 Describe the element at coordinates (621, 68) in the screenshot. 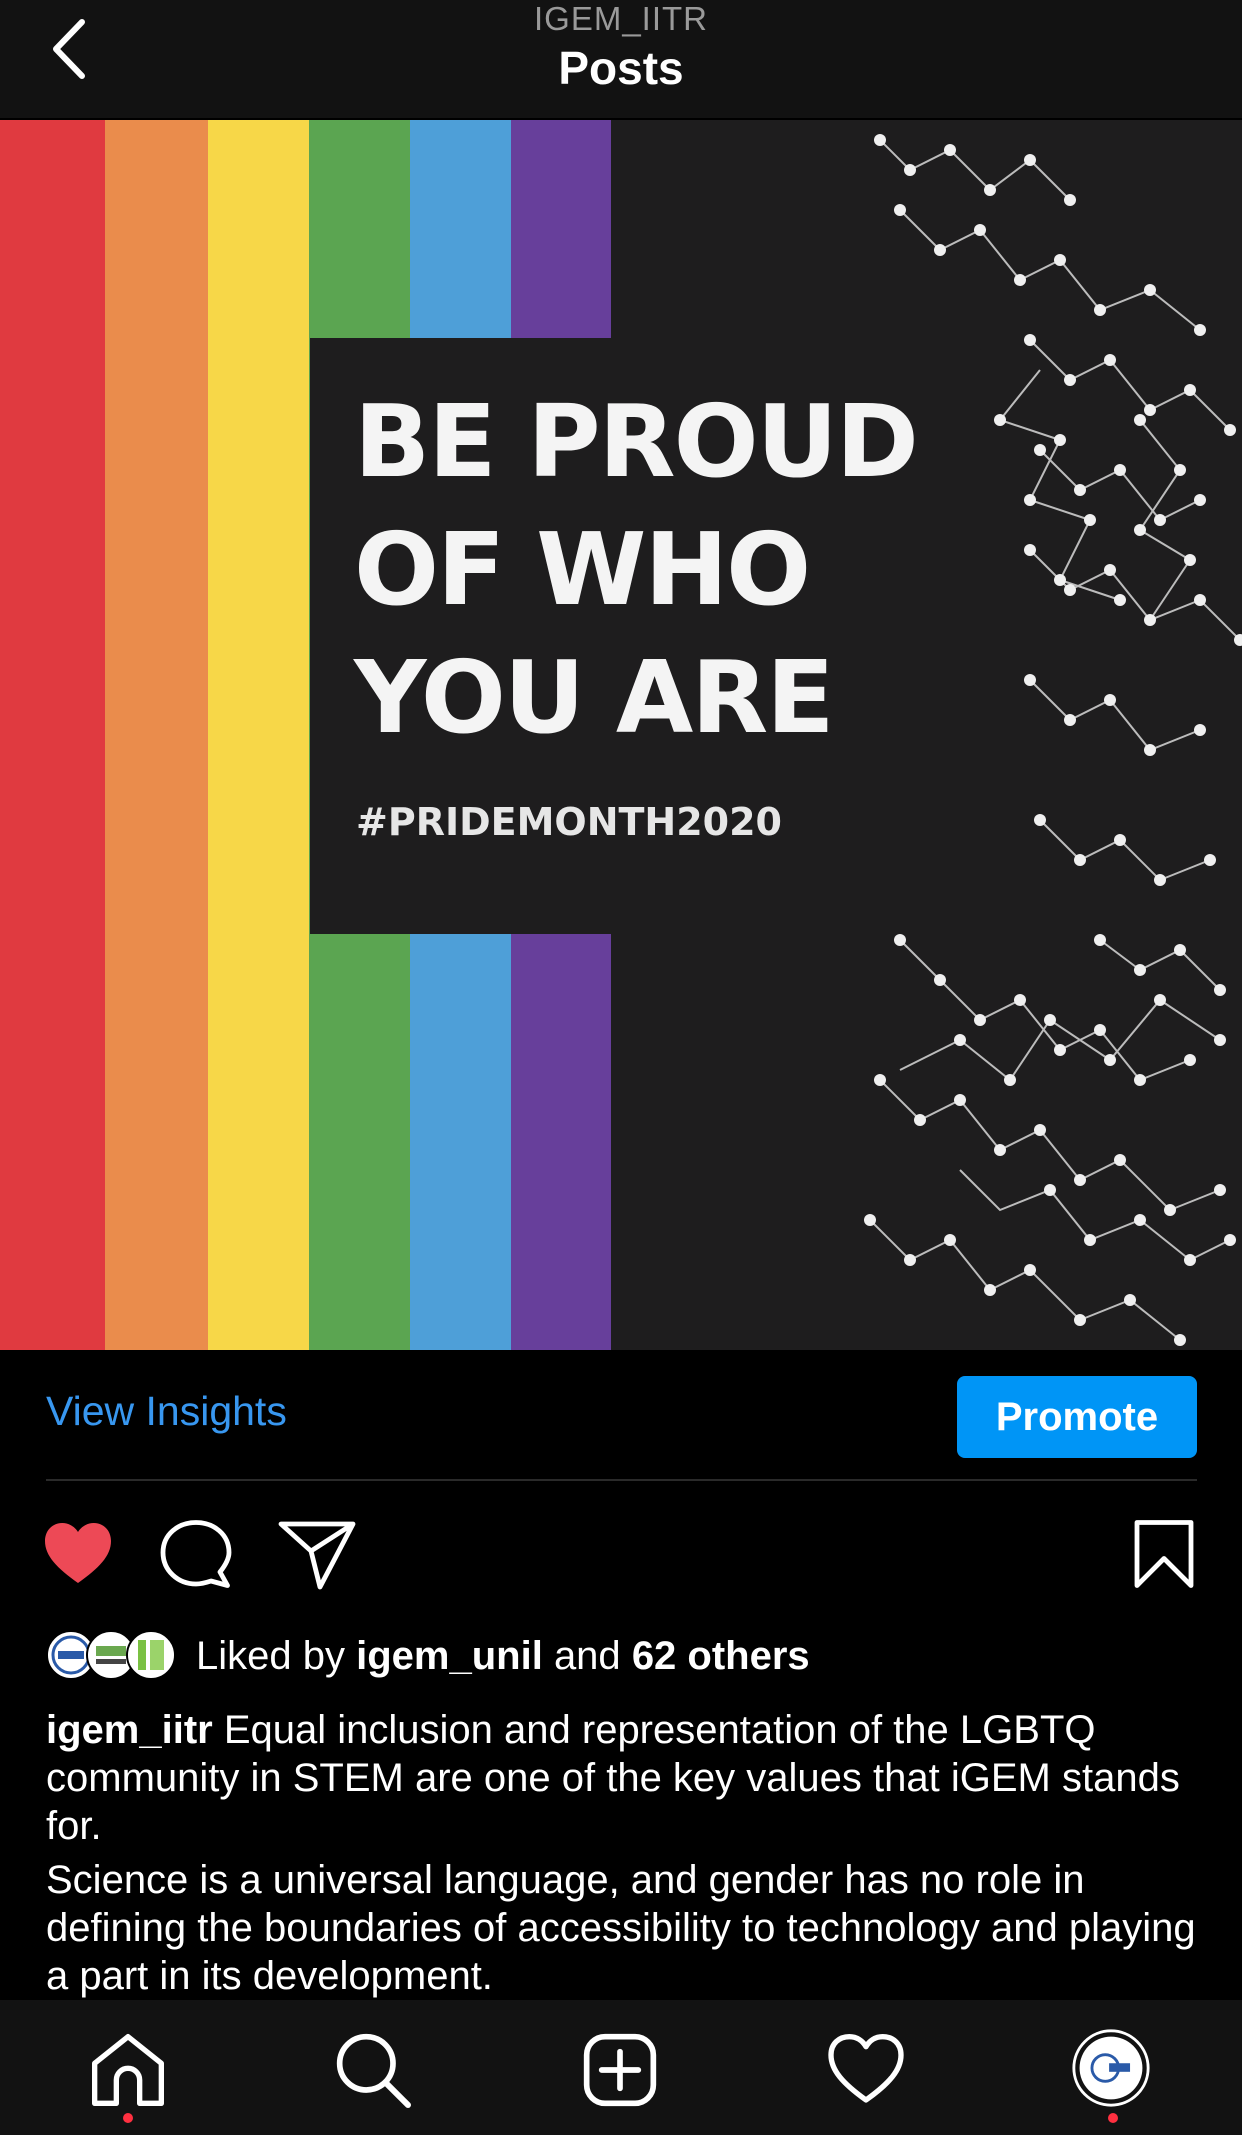

I see `page-title: Posts` at that location.